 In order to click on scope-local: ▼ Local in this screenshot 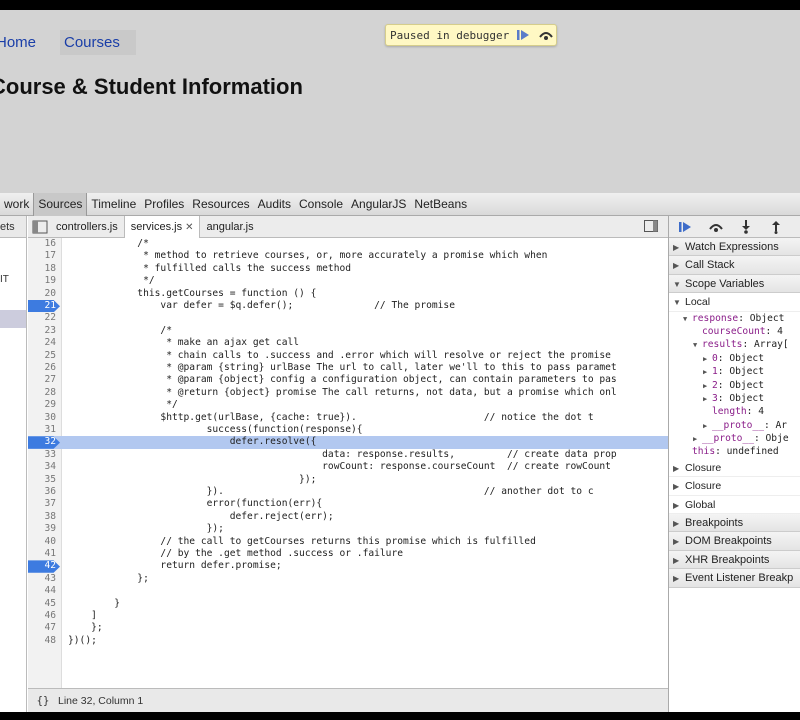, I will do `click(734, 302)`.